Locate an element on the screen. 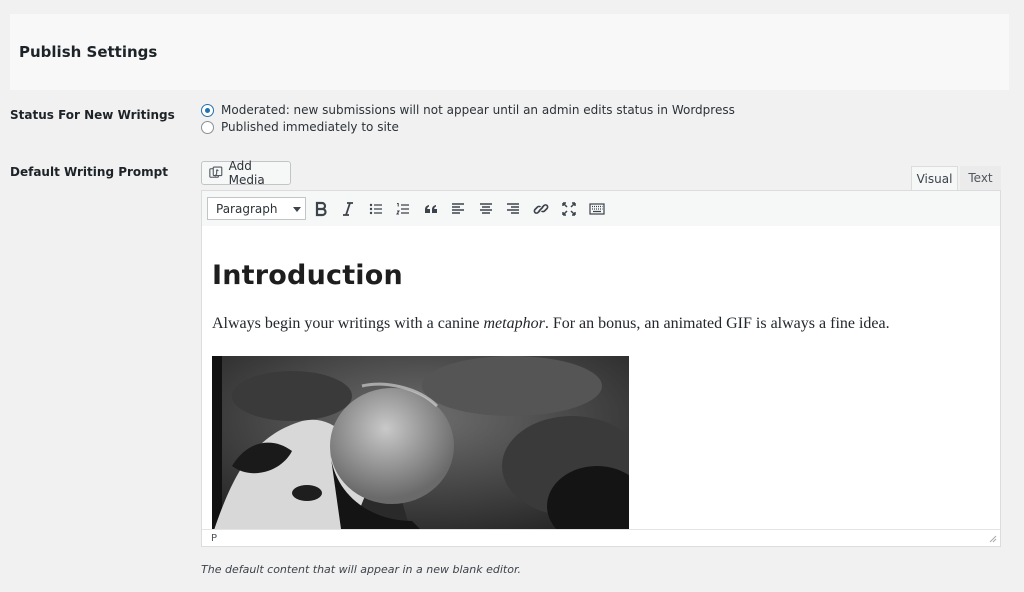 This screenshot has width=1024, height=592. bullet-list-icon is located at coordinates (375, 209).